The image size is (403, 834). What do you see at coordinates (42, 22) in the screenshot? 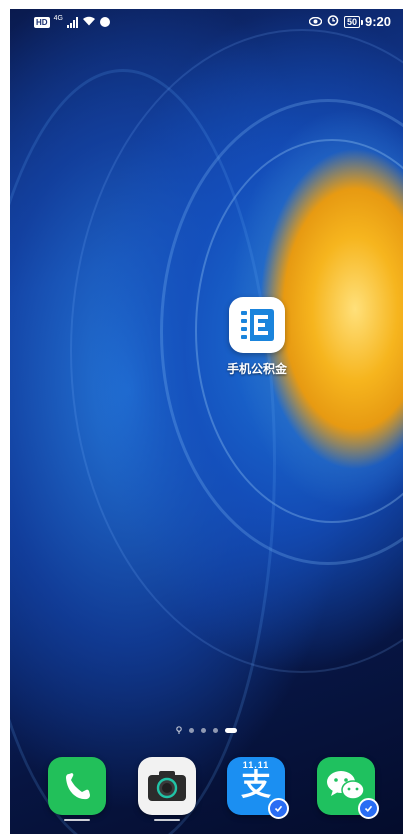
I see `hd-badge: HD` at bounding box center [42, 22].